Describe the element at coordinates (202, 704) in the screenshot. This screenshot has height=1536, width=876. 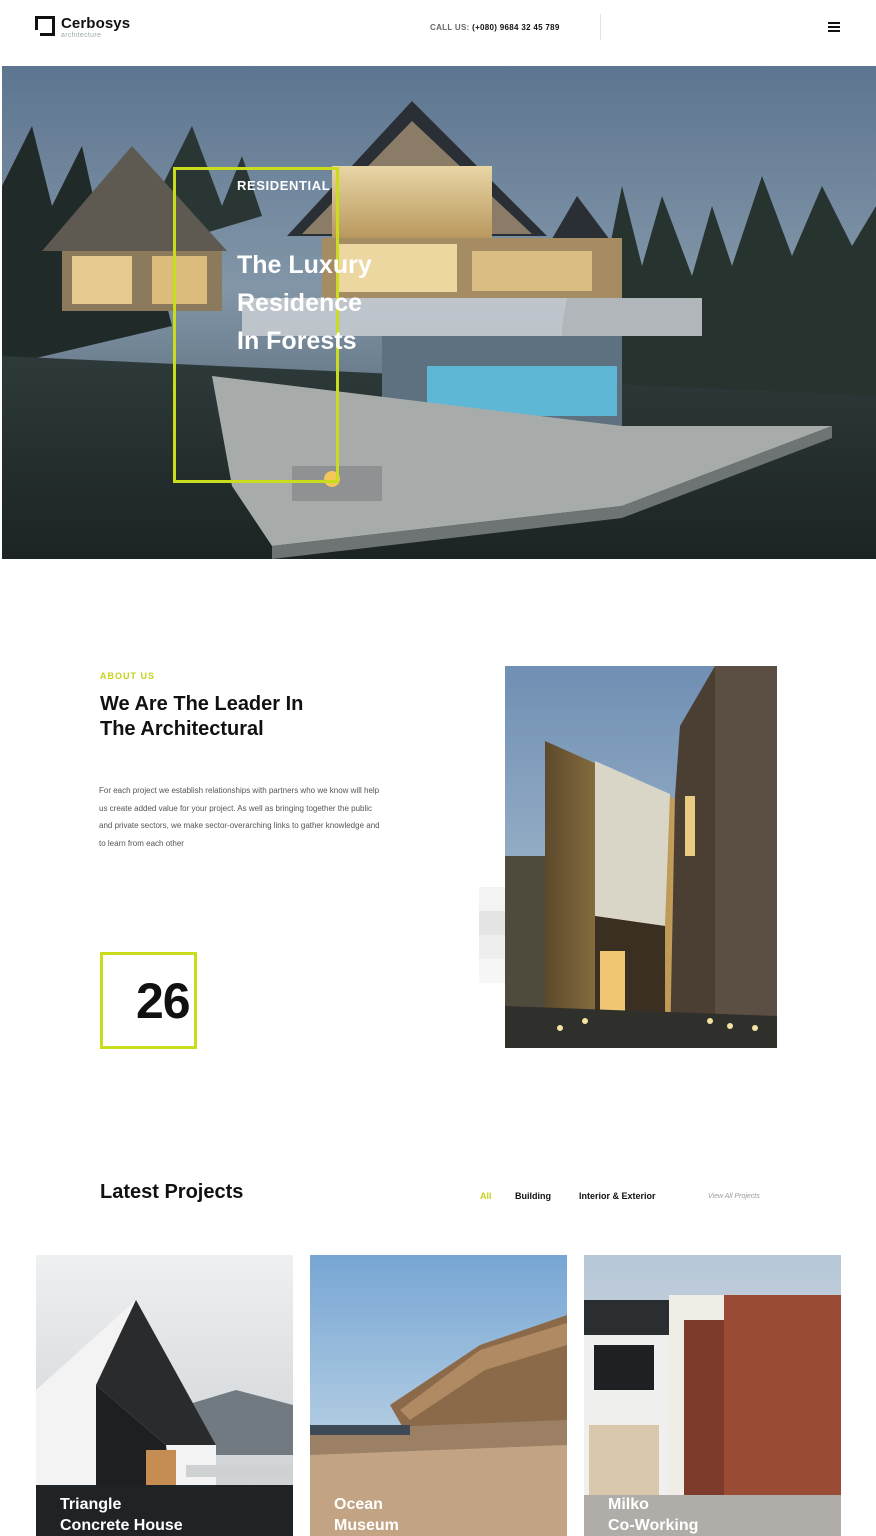
I see `about-title-line: We Are The Leader In` at that location.